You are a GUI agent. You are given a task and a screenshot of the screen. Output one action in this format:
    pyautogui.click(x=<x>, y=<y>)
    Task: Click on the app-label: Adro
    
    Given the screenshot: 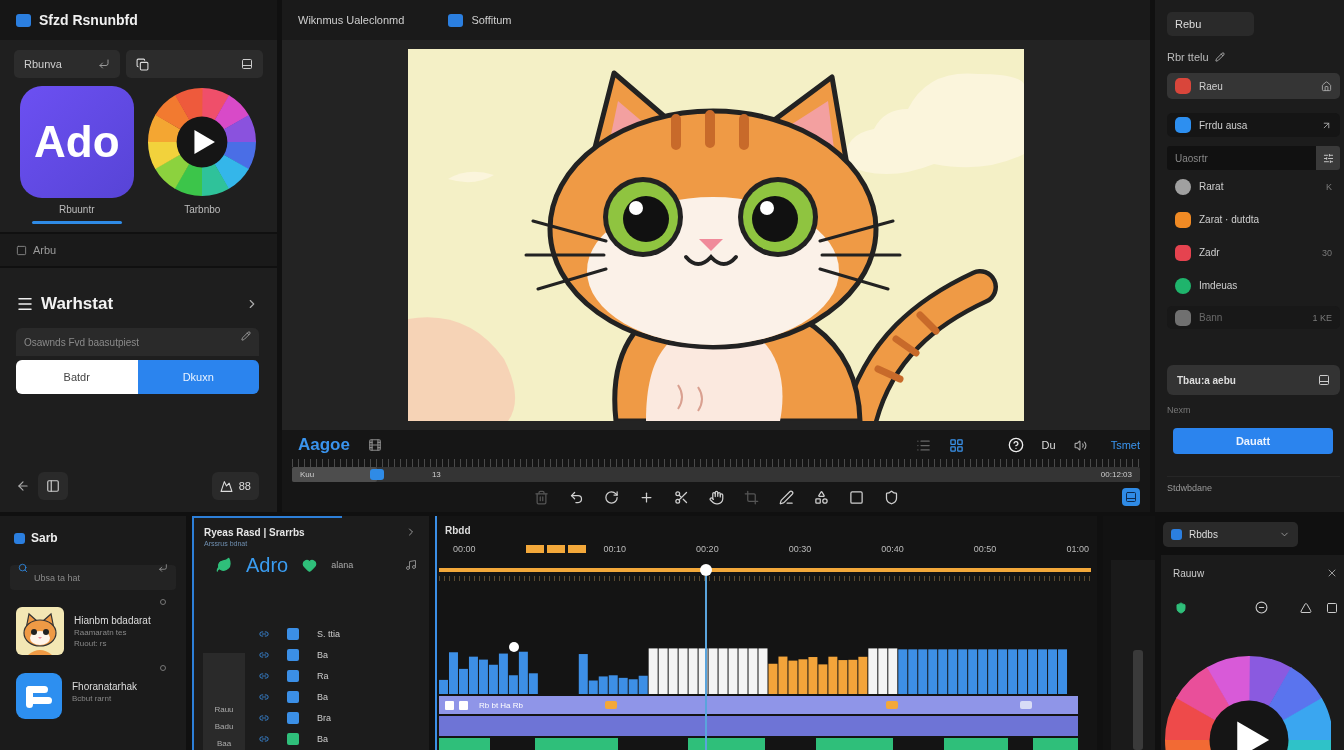 What is the action you would take?
    pyautogui.click(x=267, y=565)
    